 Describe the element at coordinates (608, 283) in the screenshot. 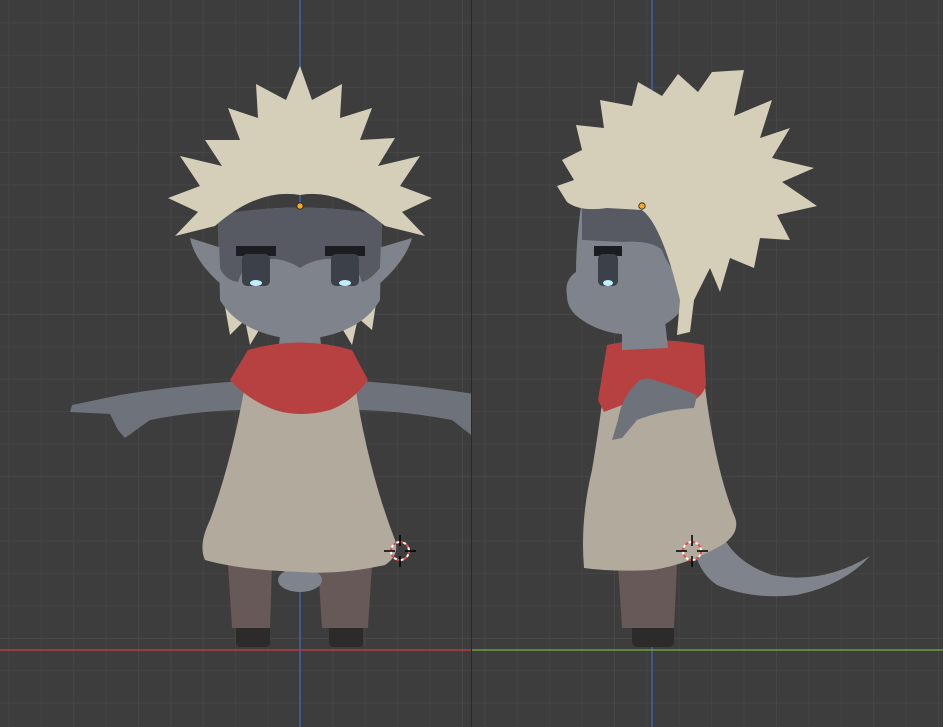

I see `eye-glow` at that location.